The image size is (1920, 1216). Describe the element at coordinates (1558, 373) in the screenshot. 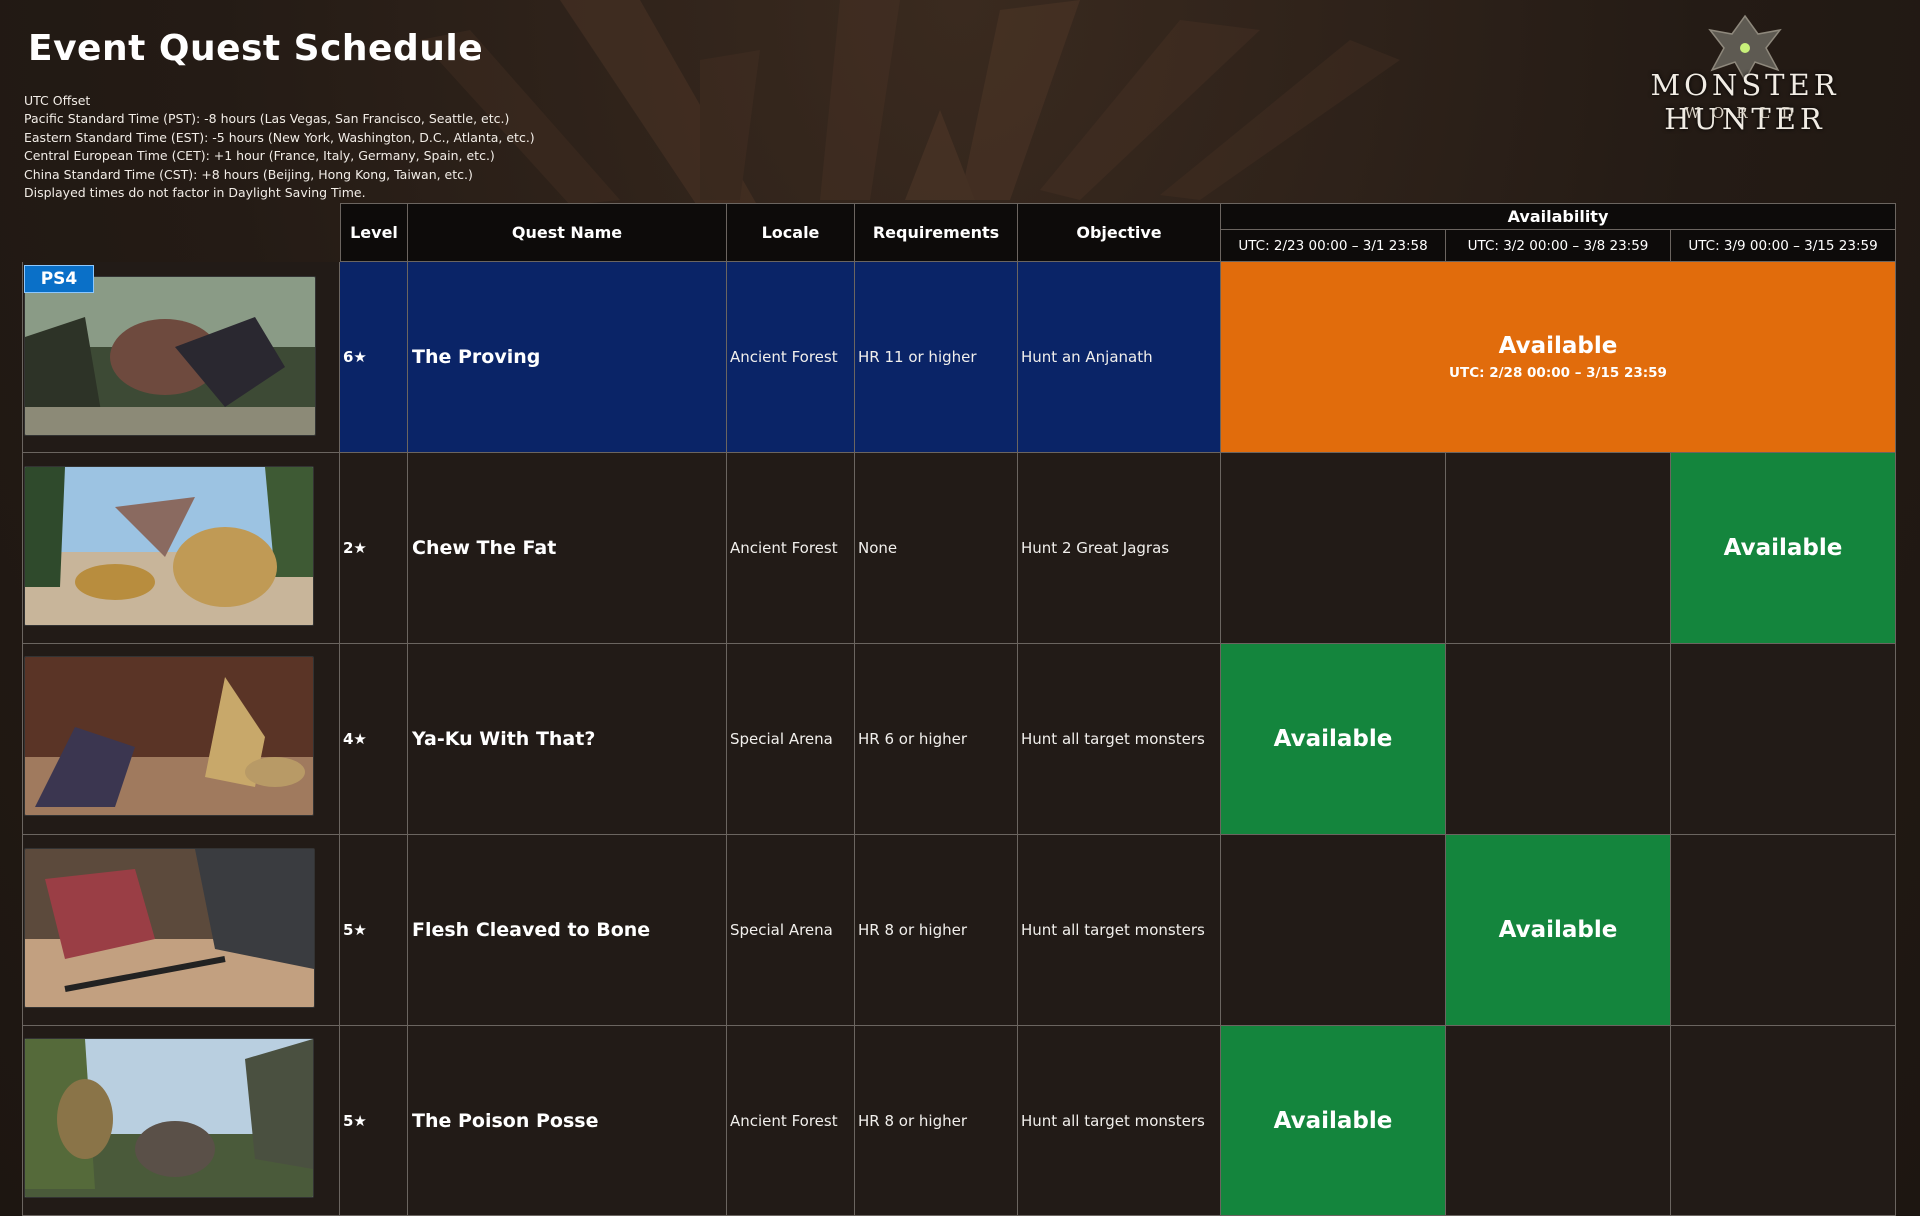

I see `availability-window: UTC: 2/28 00:00 – 3/15 23:59` at that location.